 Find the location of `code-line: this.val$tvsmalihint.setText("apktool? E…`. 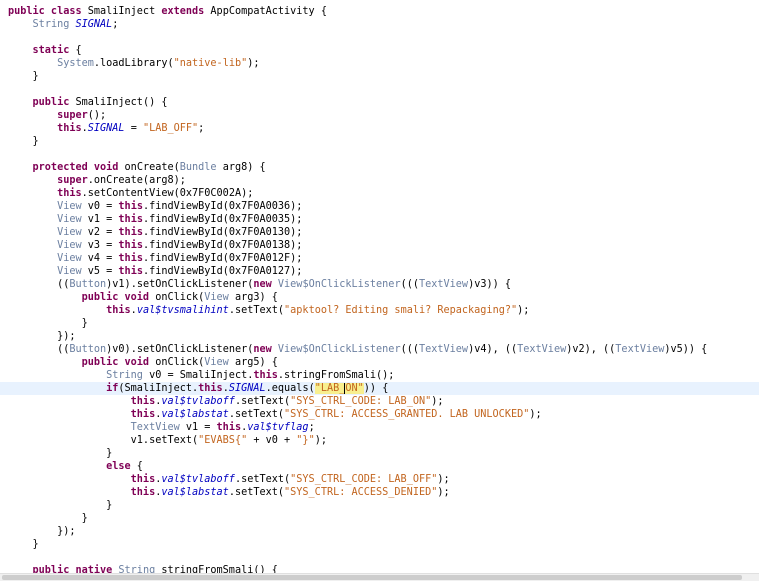

code-line: this.val$tvsmalihint.setText("apktool? E… is located at coordinates (379, 310).